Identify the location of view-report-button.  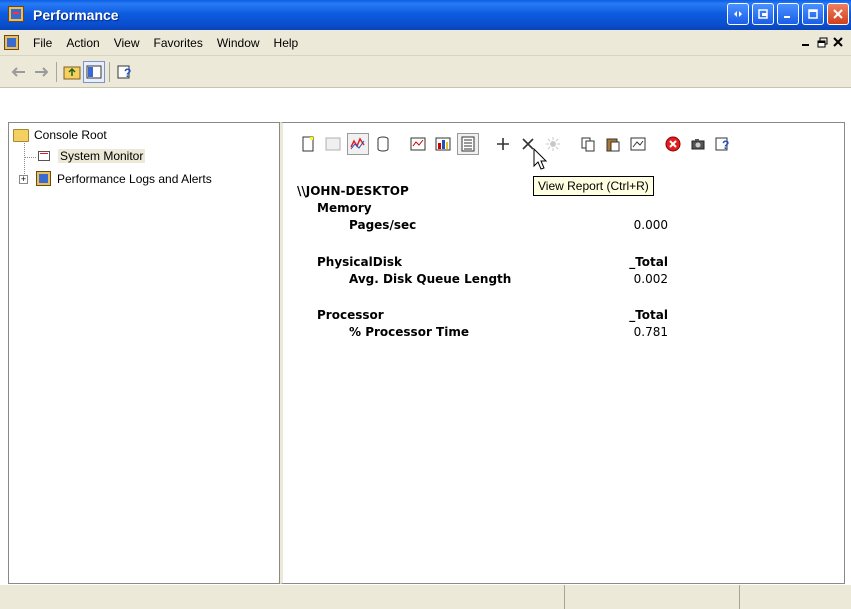
(468, 144).